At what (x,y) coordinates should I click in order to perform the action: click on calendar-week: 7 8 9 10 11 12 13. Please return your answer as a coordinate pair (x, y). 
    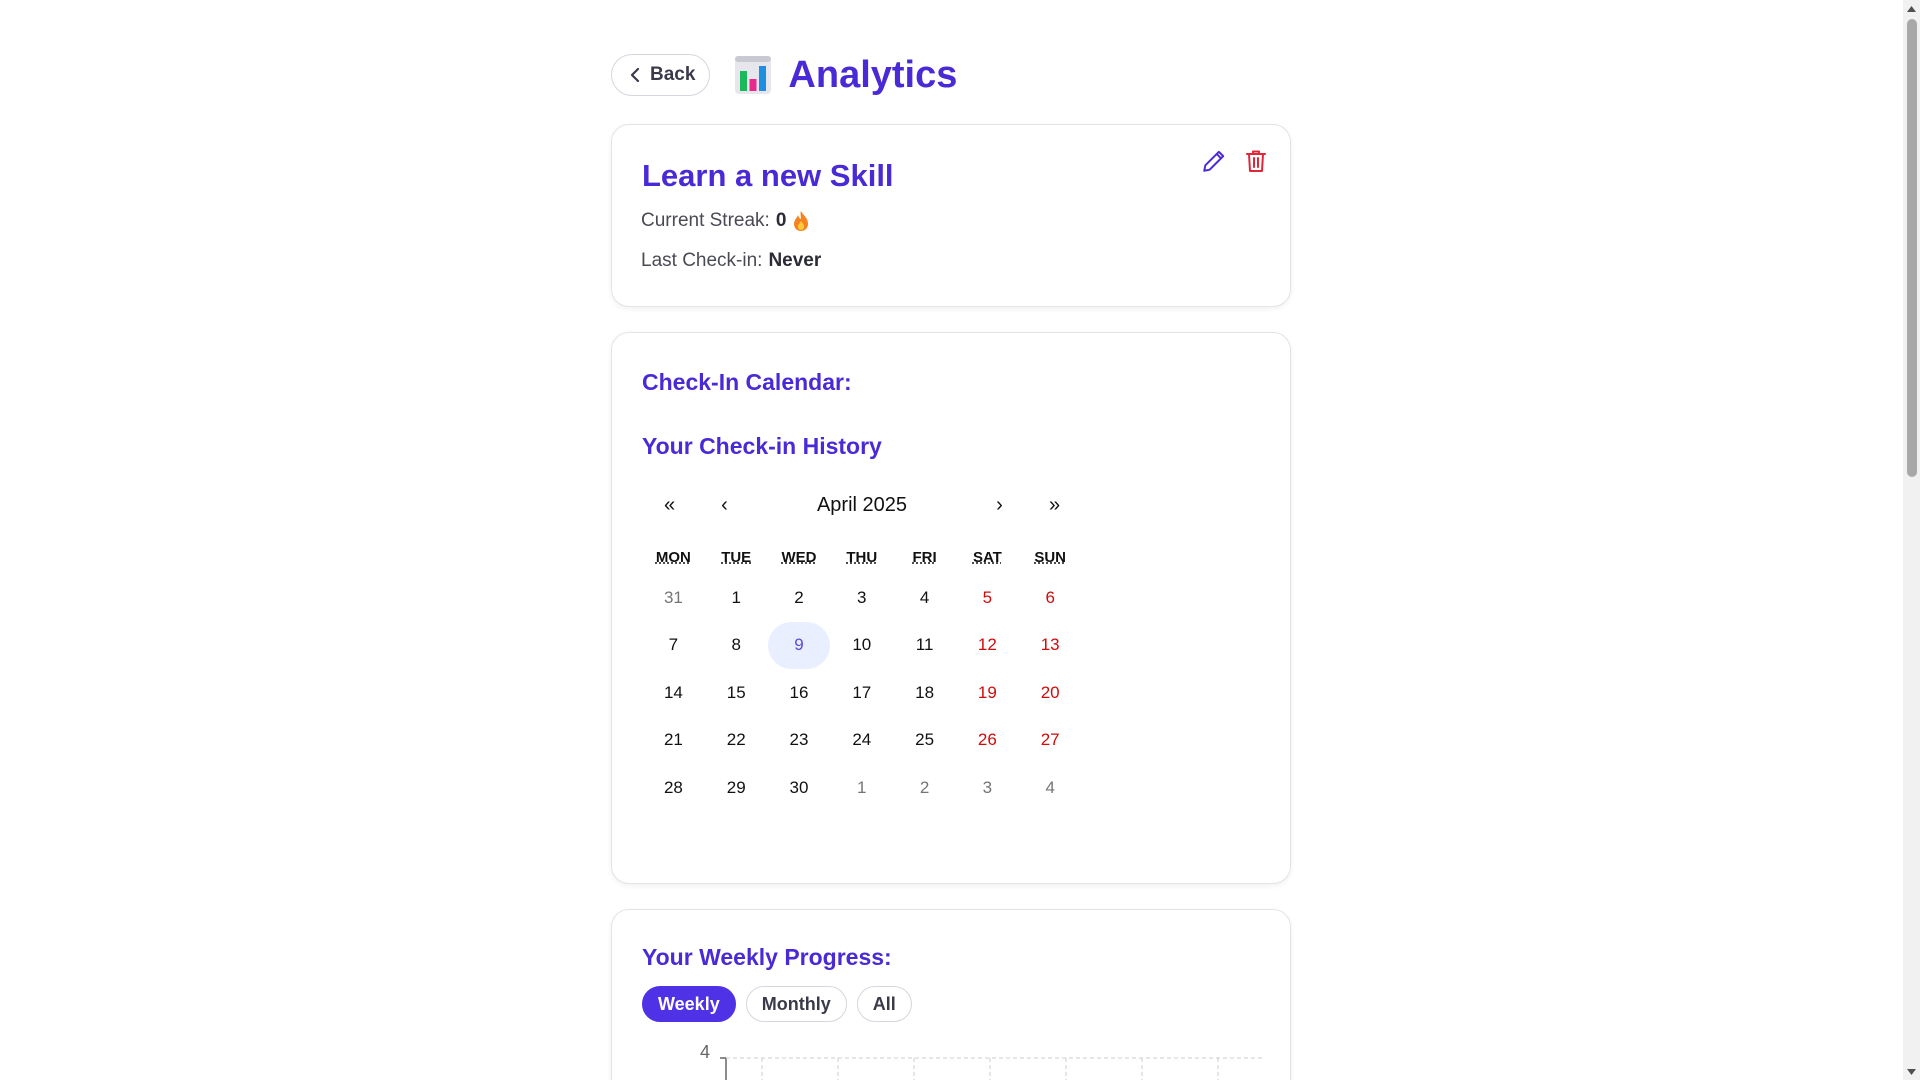
    Looking at the image, I should click on (862, 645).